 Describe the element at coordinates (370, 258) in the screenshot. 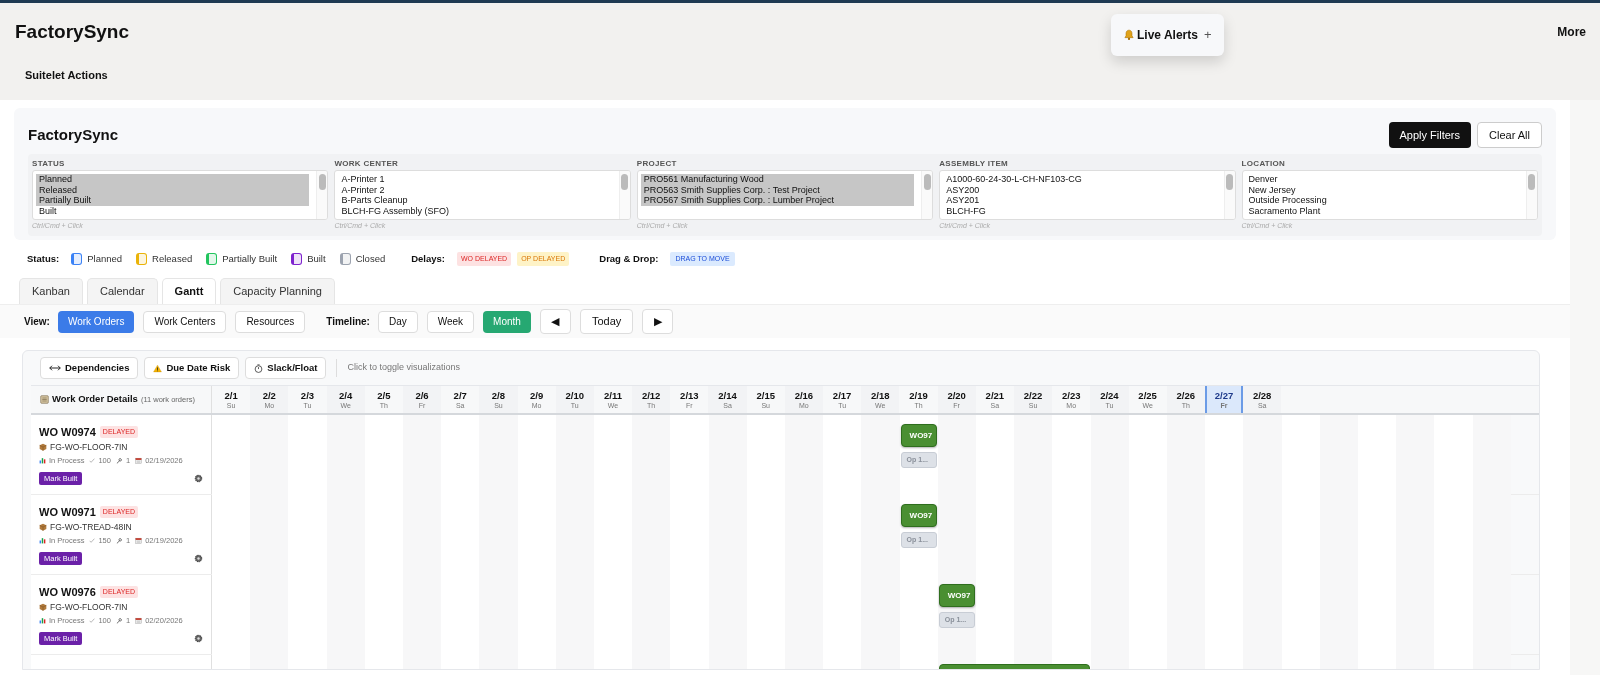

I see `legend-text: Closed` at that location.